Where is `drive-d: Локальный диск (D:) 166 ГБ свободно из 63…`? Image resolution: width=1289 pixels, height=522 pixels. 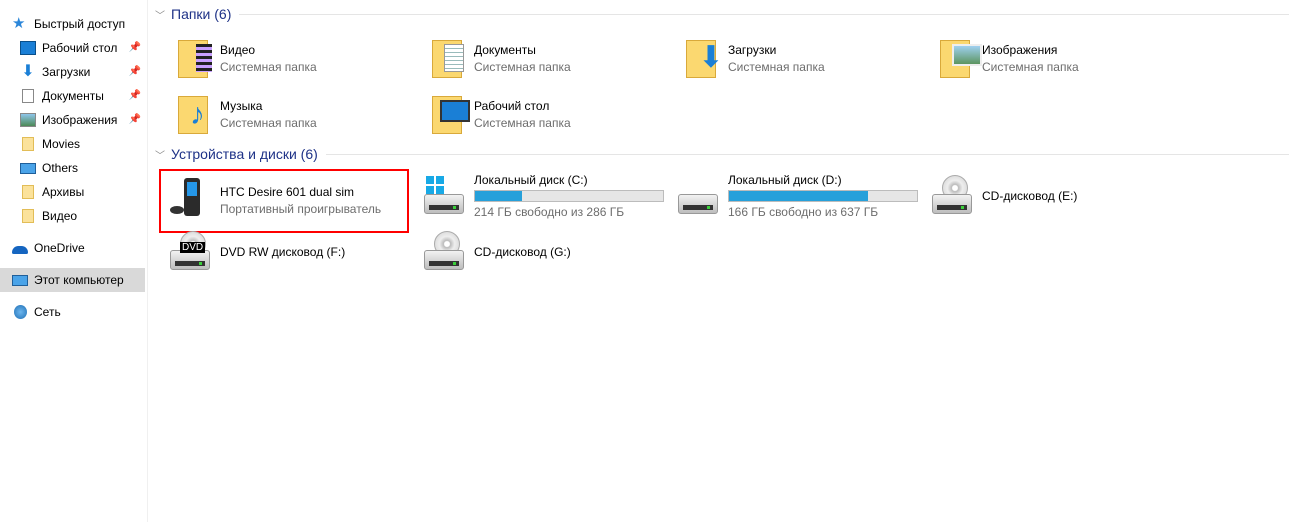 drive-d: Локальный диск (D:) 166 ГБ свободно из 63… is located at coordinates (799, 196).